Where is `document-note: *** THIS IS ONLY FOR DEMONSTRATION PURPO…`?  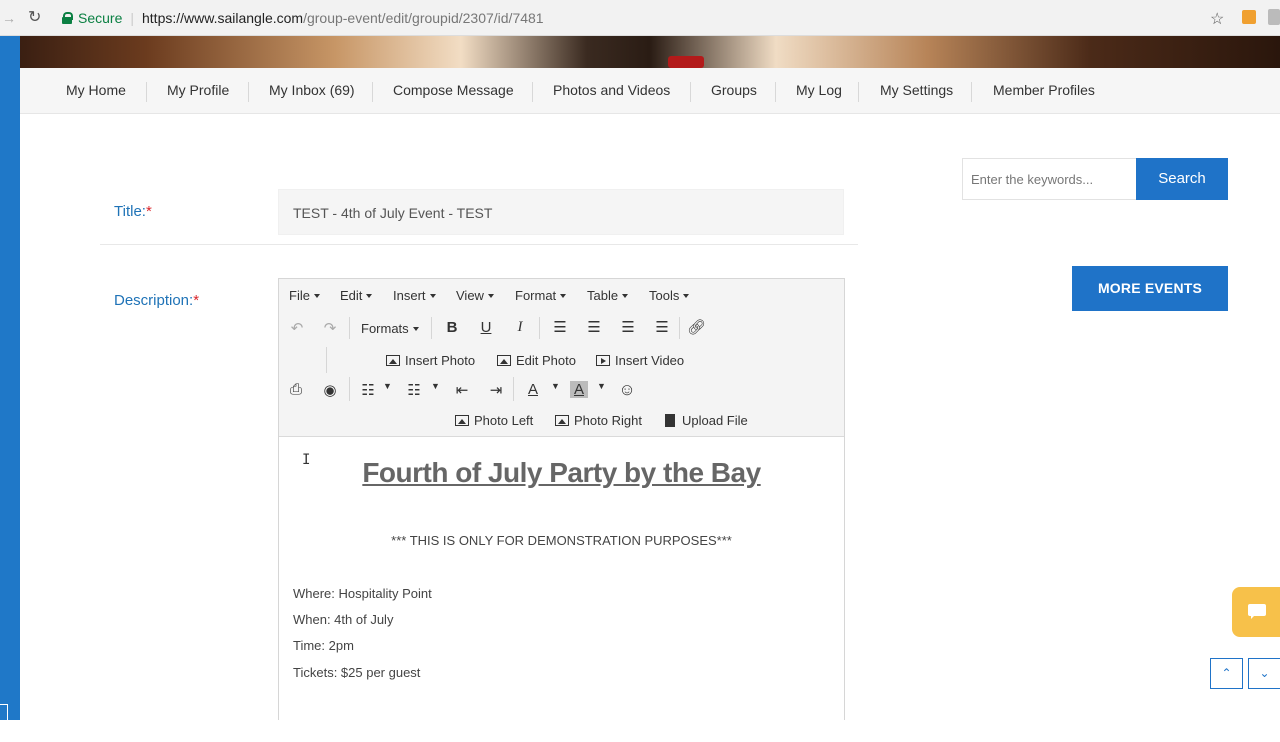
document-note: *** THIS IS ONLY FOR DEMONSTRATION PURPO… is located at coordinates (561, 540).